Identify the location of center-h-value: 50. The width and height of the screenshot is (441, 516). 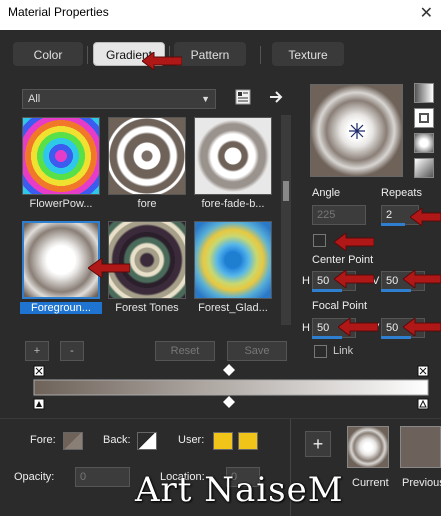
(323, 281).